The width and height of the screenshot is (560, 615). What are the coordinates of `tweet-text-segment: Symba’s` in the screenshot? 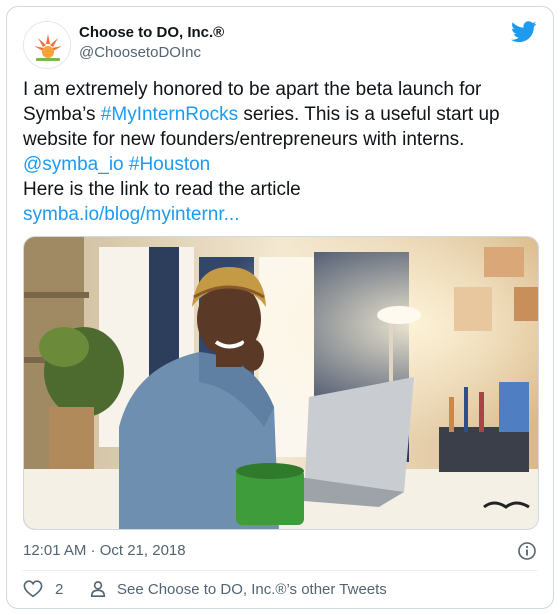 It's located at (62, 114).